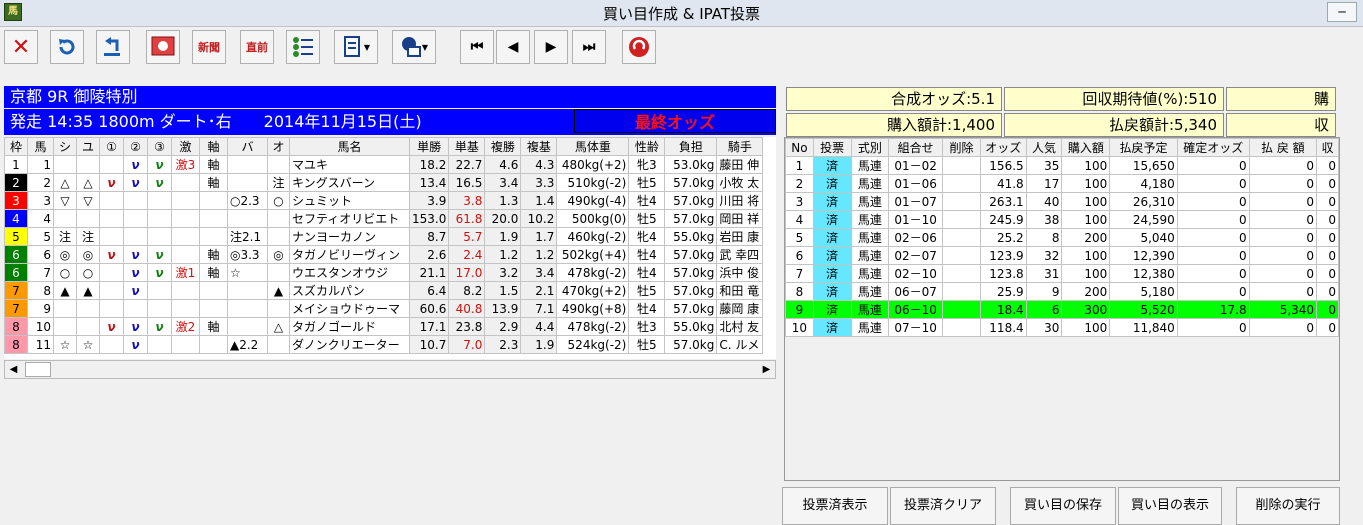 This screenshot has height=525, width=1363. I want to click on bet-row: 1 済馬連 01－02 156.5 35 100 15,650 0 0 0, so click(1062, 165).